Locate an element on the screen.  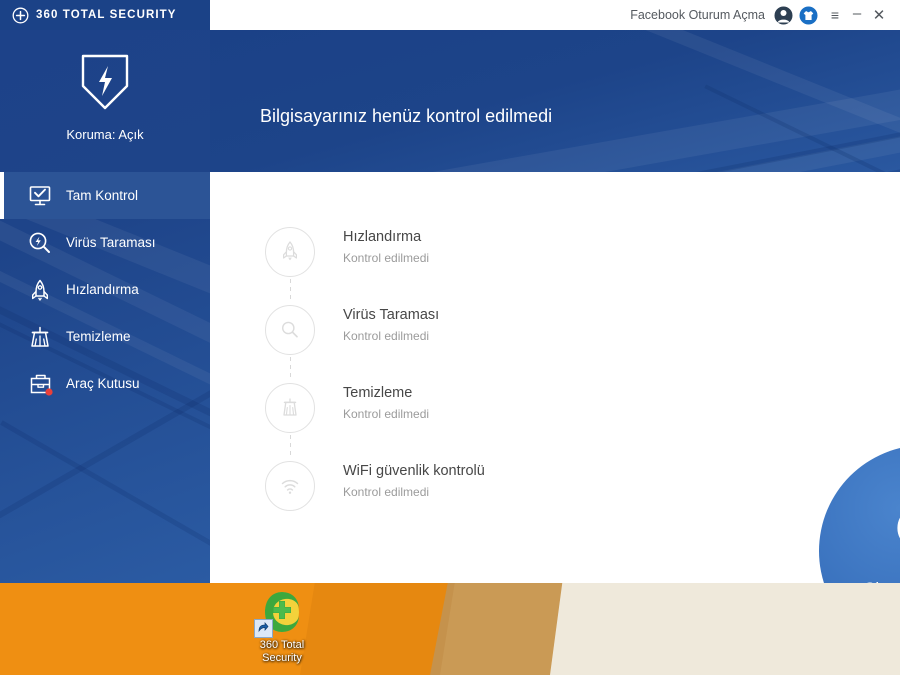
sidebar-item-tam-kontrol: Tam Kontrol is located at coordinates (105, 195).